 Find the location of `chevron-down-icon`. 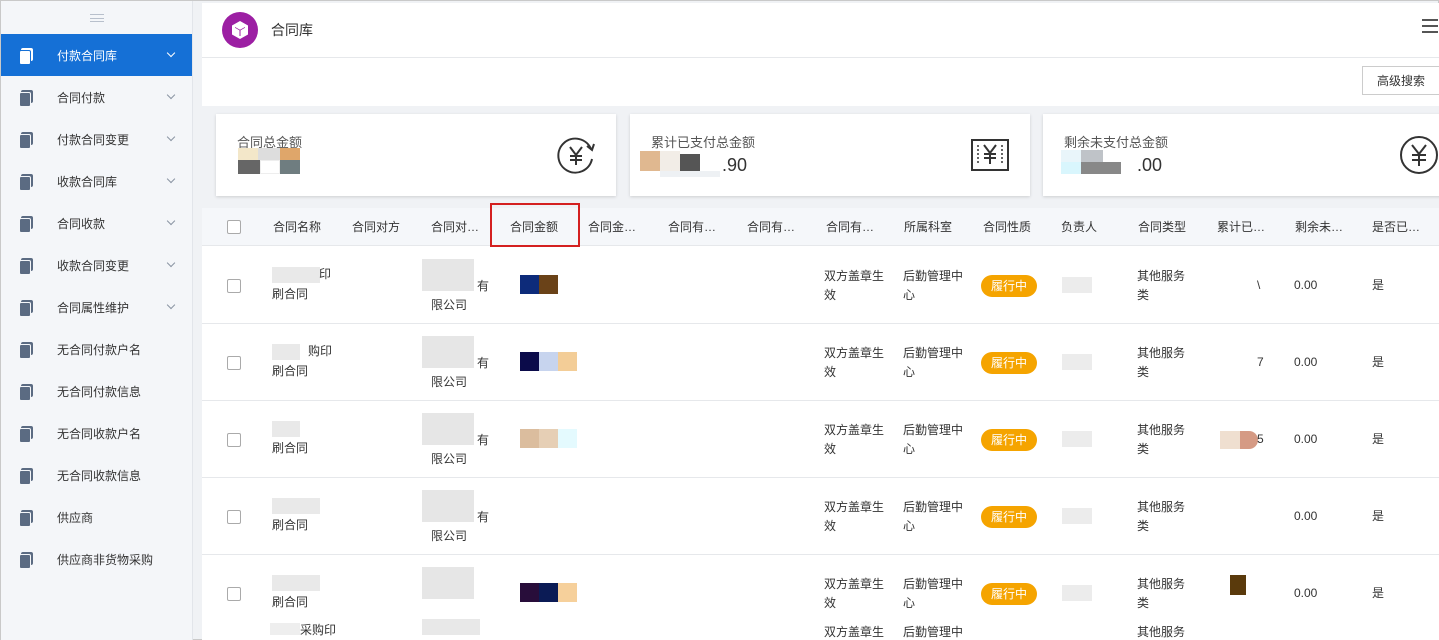

chevron-down-icon is located at coordinates (171, 137).